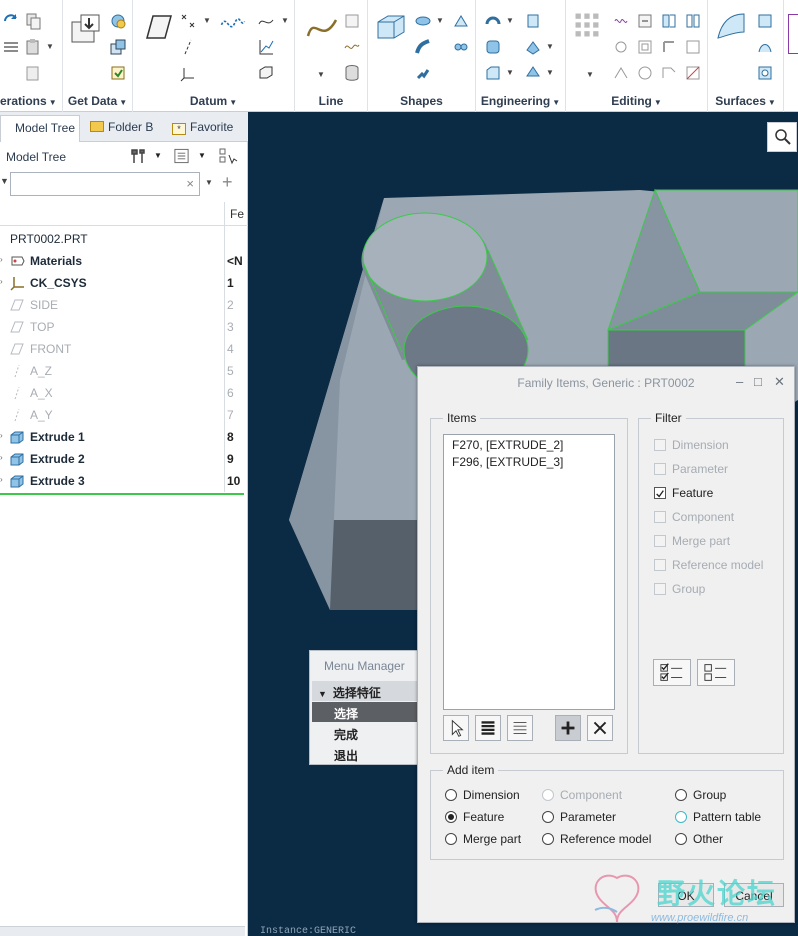  I want to click on tree-horizontal-scrollbar, so click(122, 931).